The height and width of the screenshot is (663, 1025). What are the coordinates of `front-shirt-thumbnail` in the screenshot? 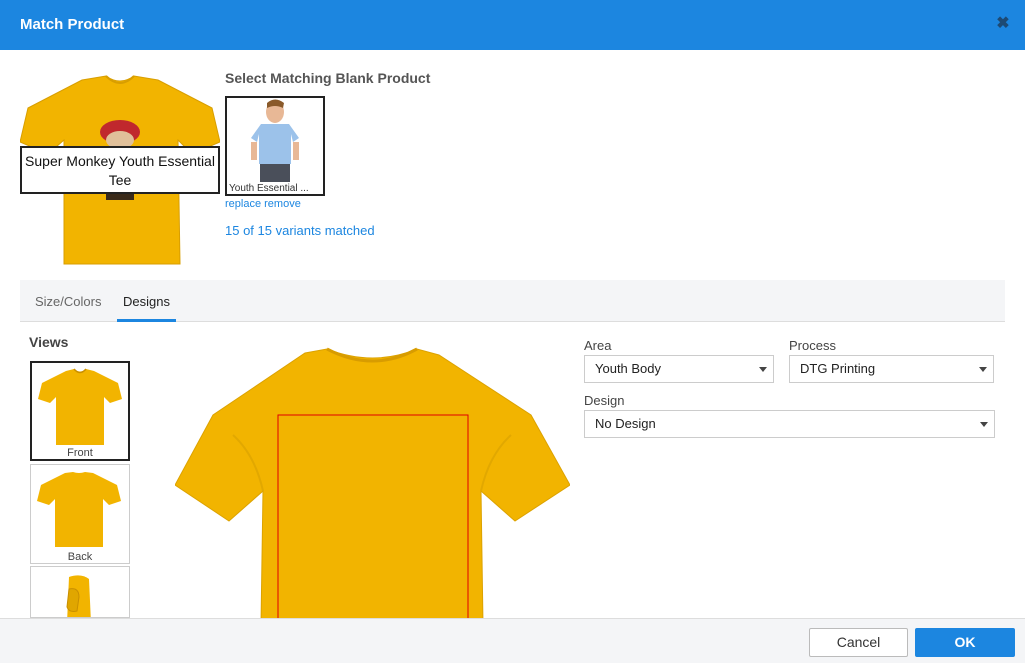 It's located at (80, 406).